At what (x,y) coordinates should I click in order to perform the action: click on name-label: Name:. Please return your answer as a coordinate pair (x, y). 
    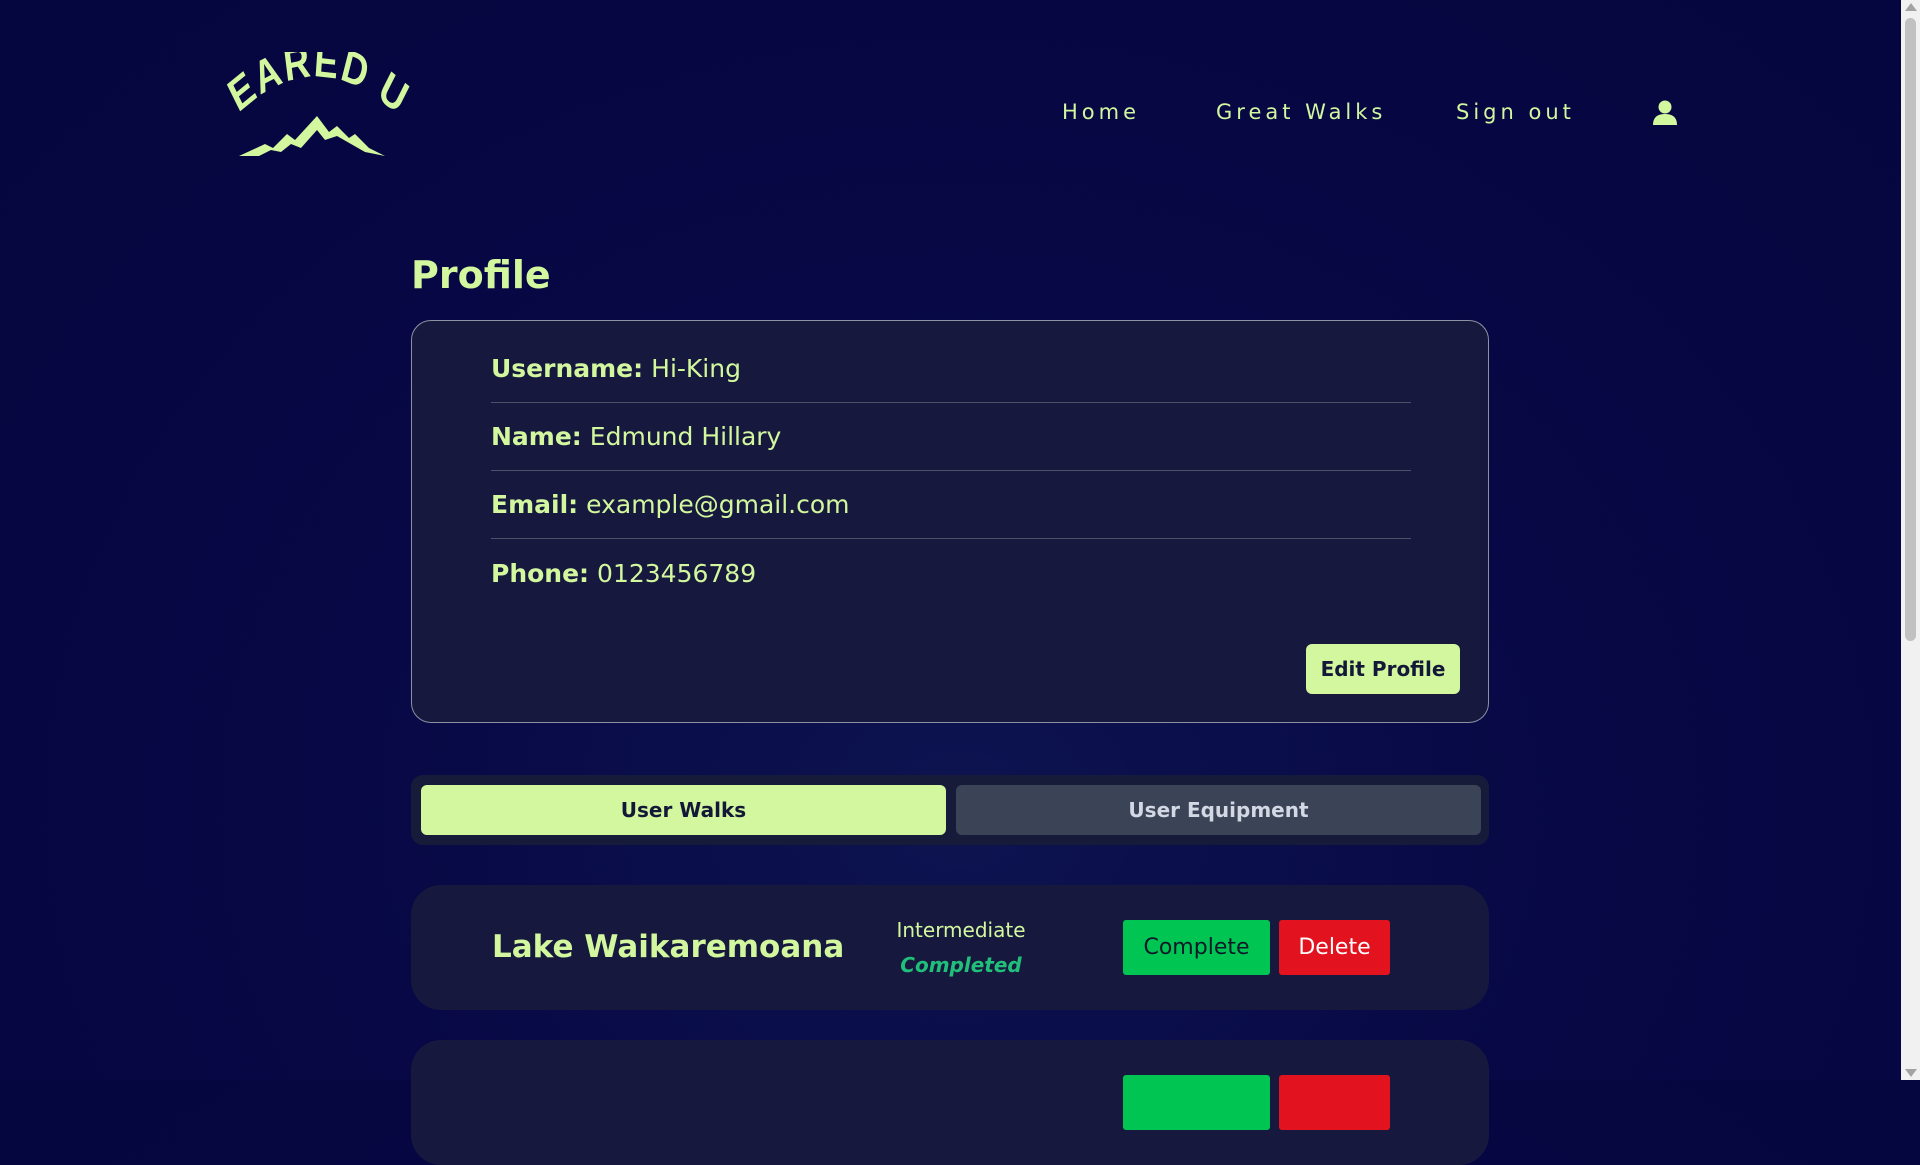
    Looking at the image, I should click on (536, 436).